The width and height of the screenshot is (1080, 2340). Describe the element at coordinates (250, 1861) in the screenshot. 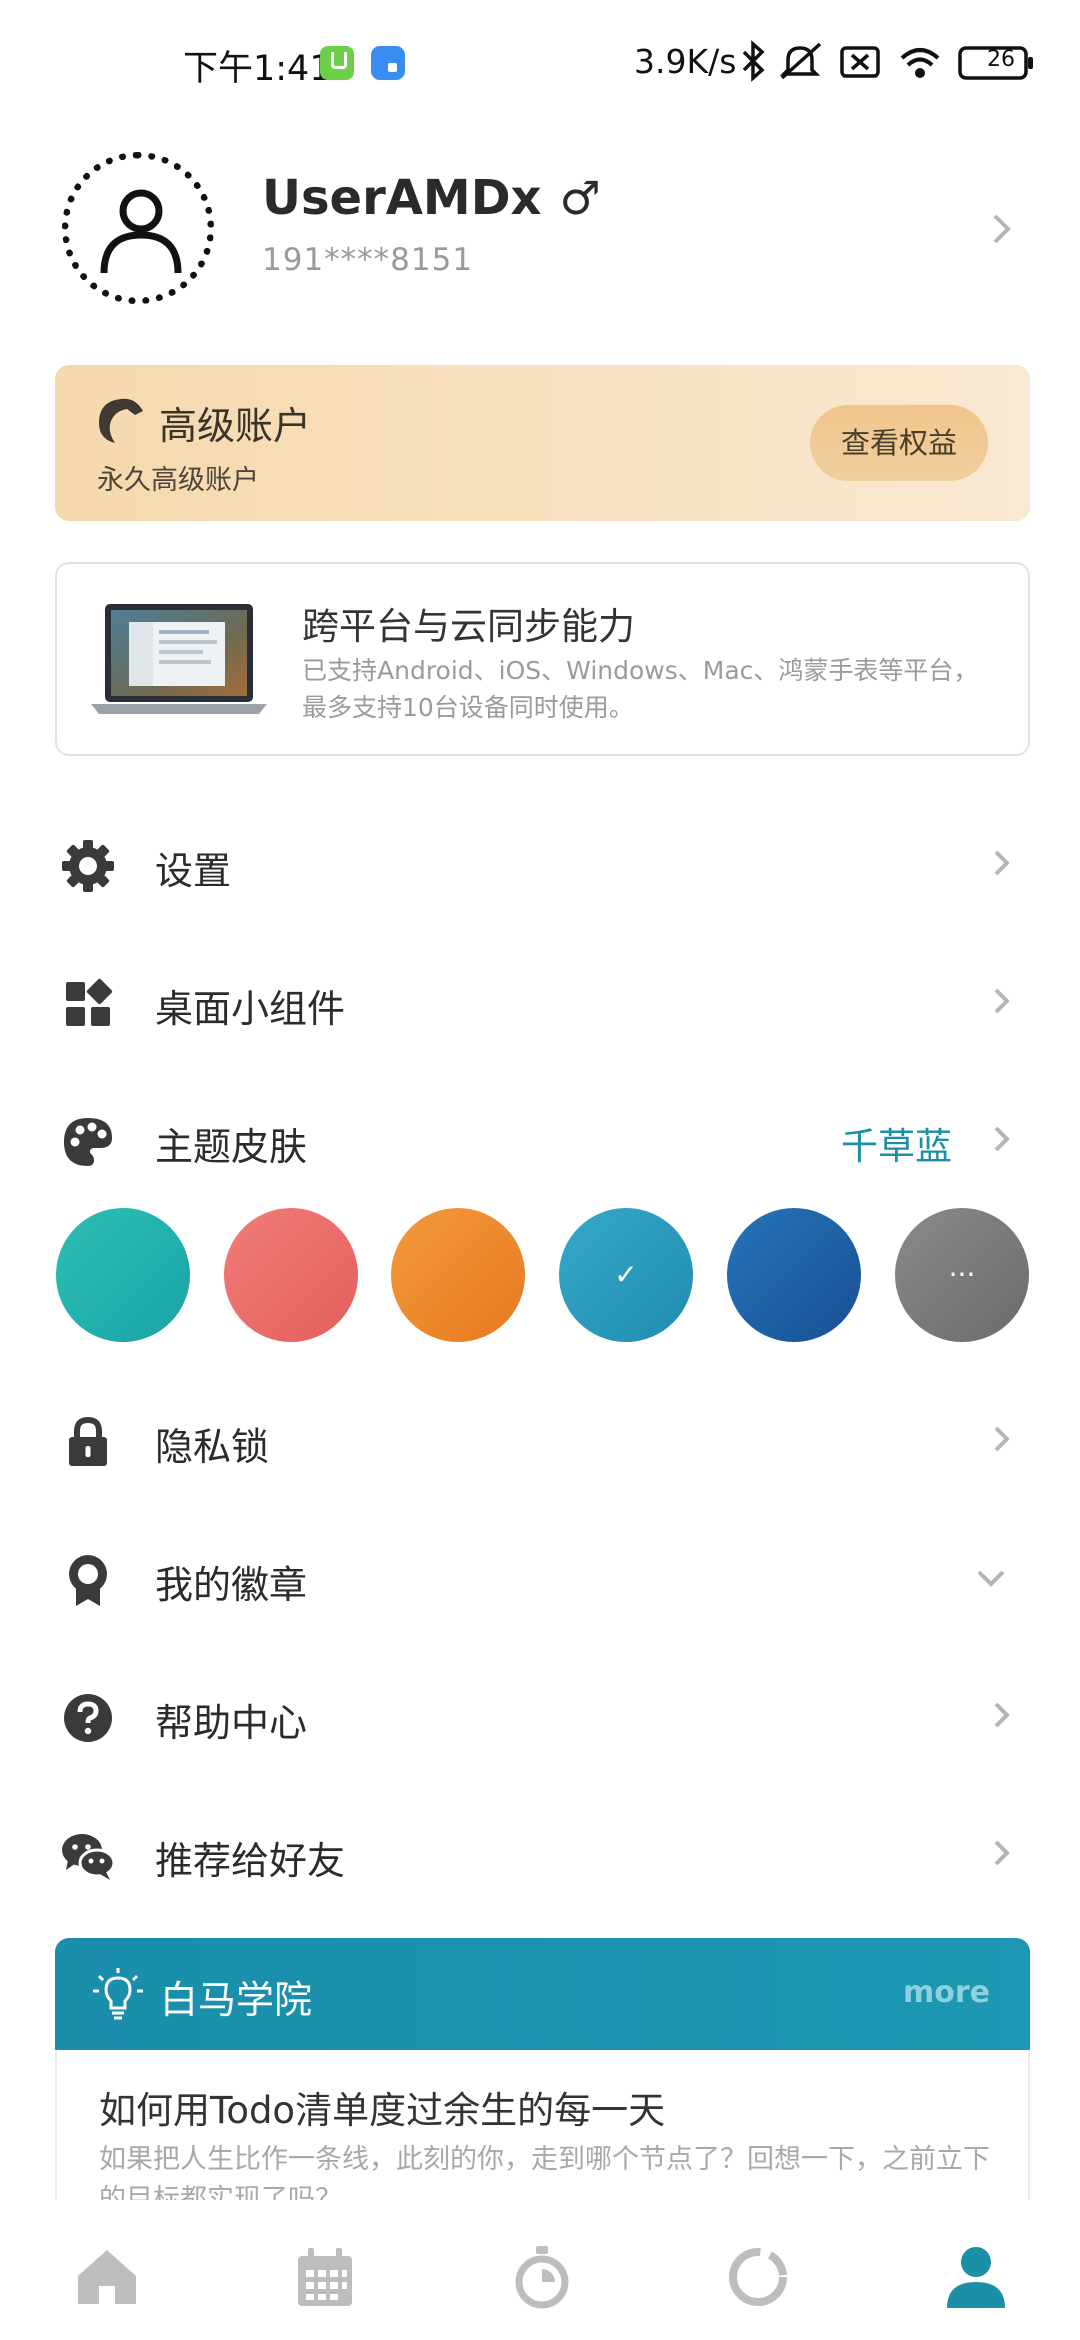

I see `menu-label-recommend: 推荐给好友` at that location.